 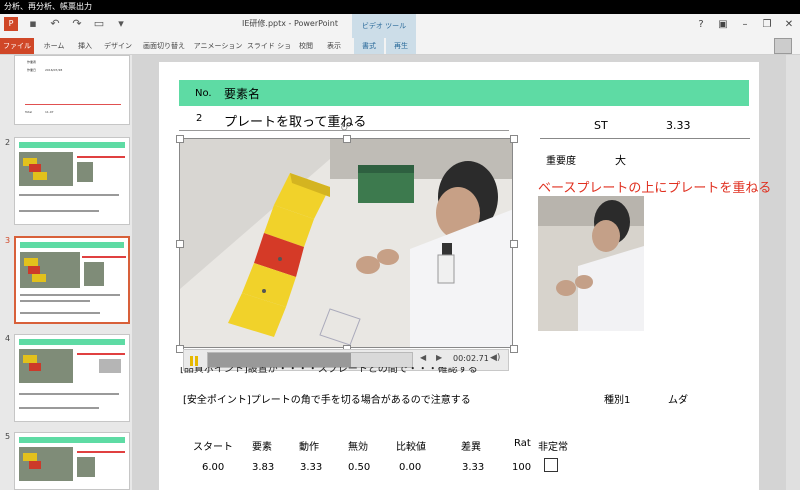 I want to click on column-header: 要素, so click(x=262, y=447).